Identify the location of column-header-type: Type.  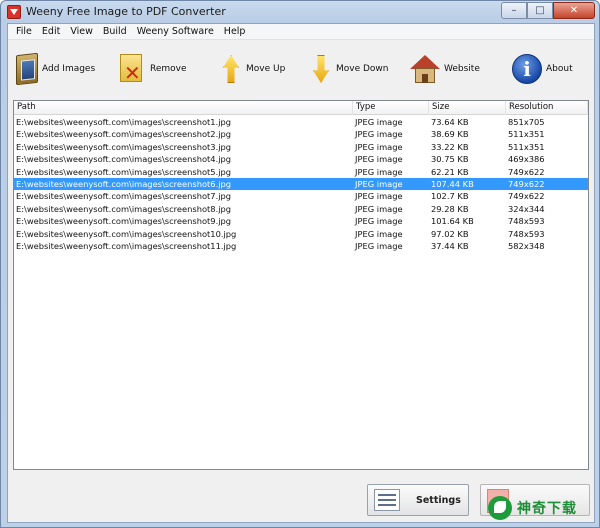
(391, 108).